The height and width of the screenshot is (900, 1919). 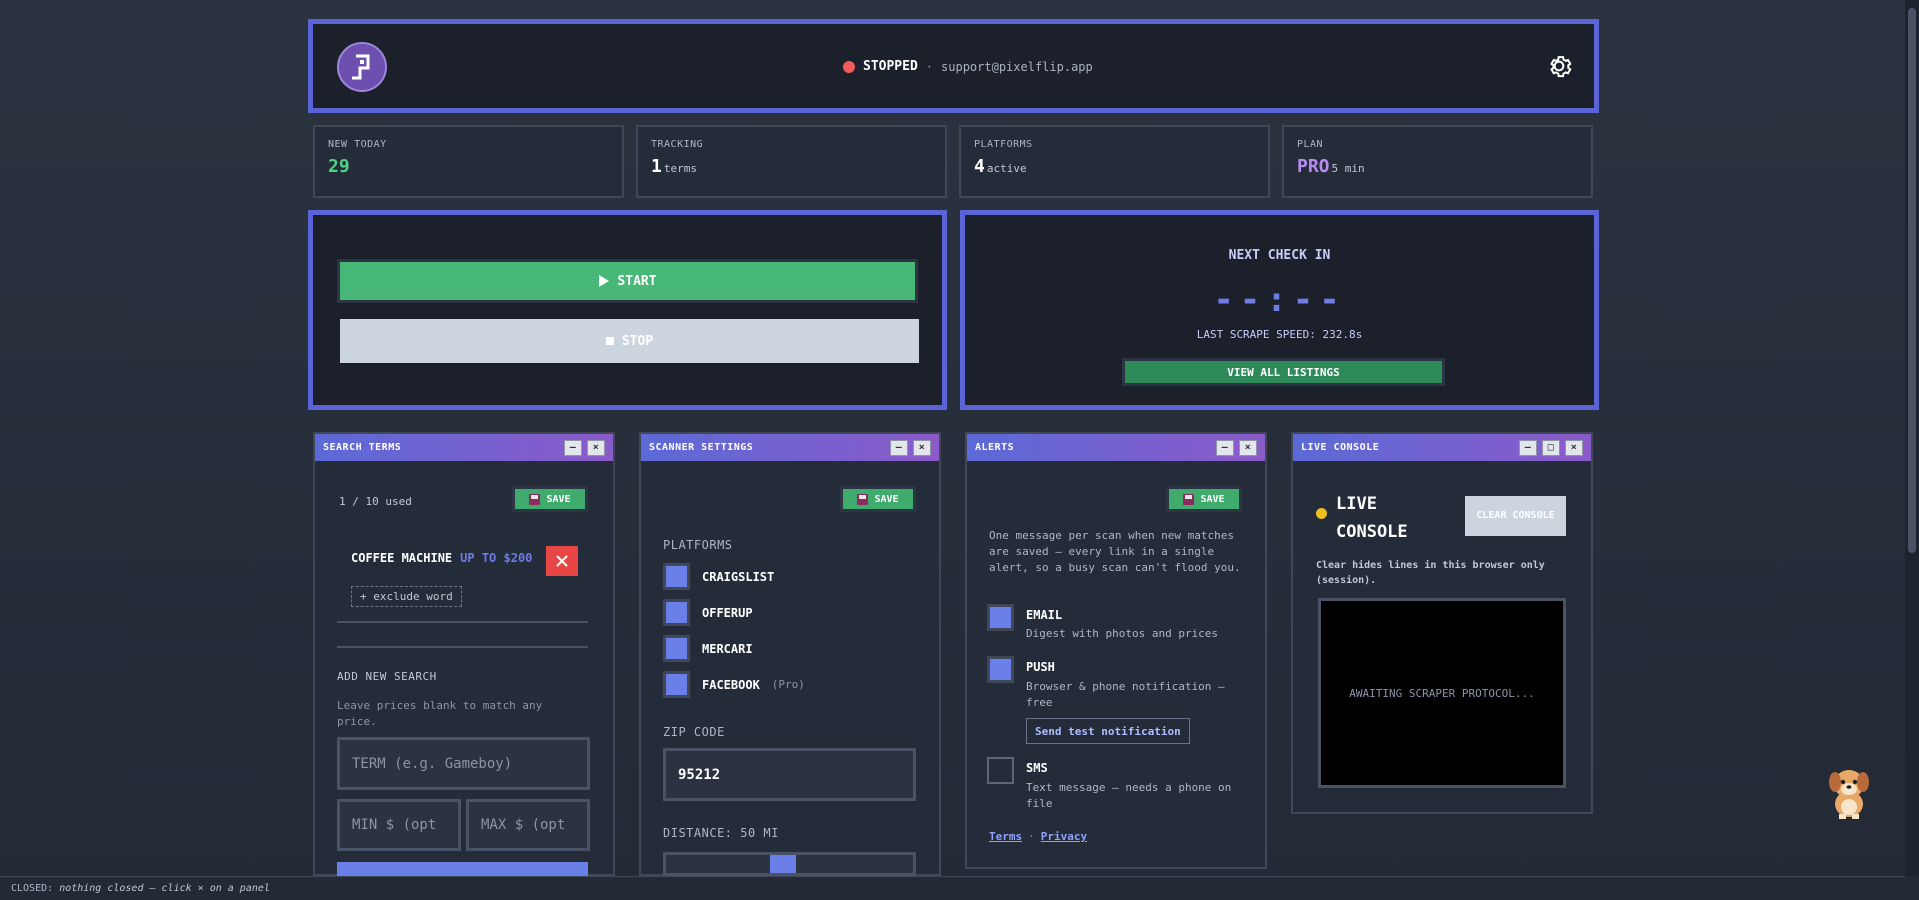 I want to click on distance-slider, so click(x=789, y=864).